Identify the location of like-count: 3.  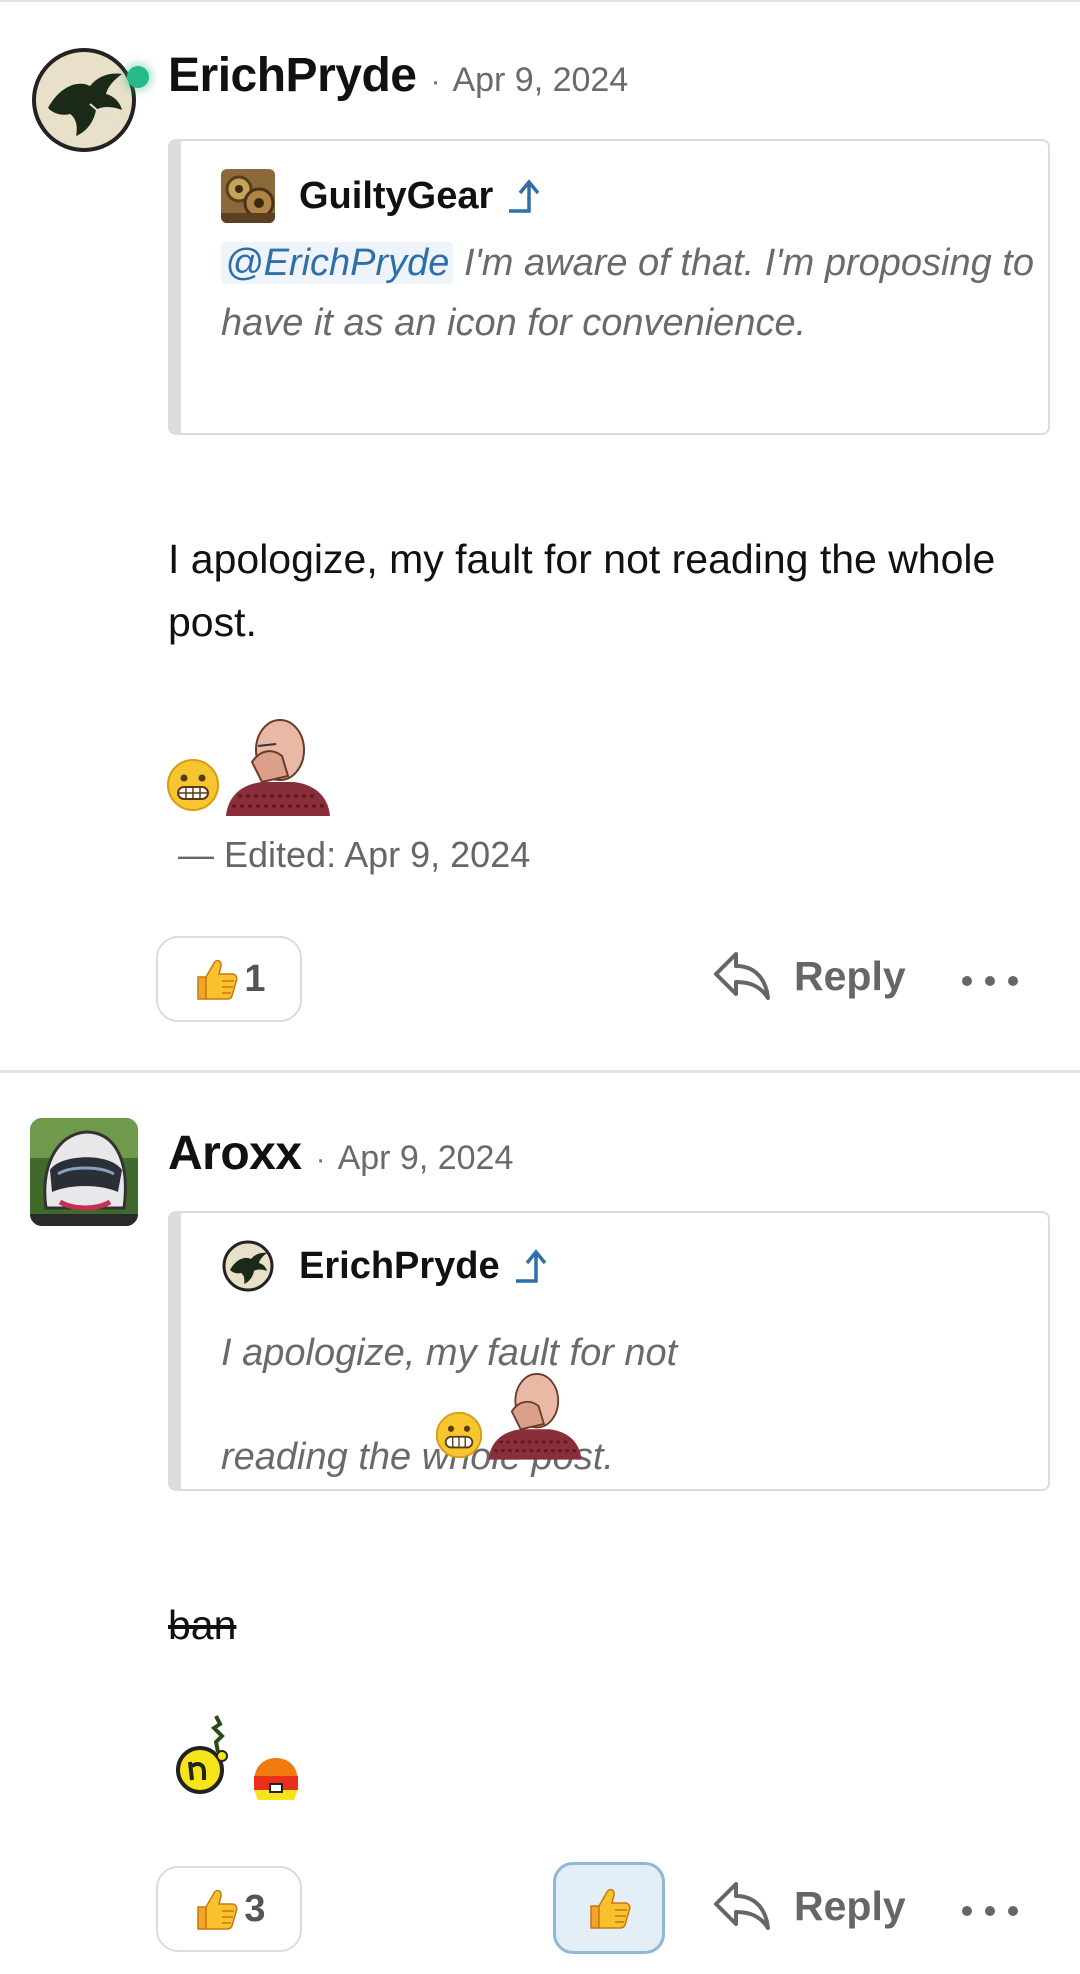
(255, 1908).